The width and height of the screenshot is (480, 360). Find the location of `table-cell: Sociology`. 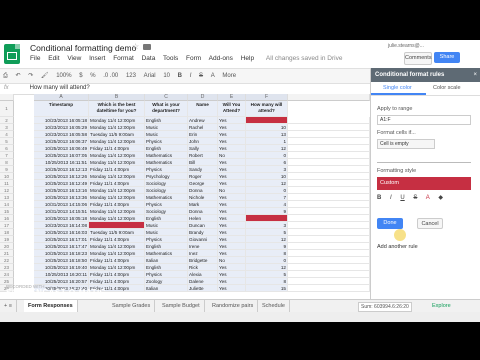

table-cell: Sociology is located at coordinates (166, 211).